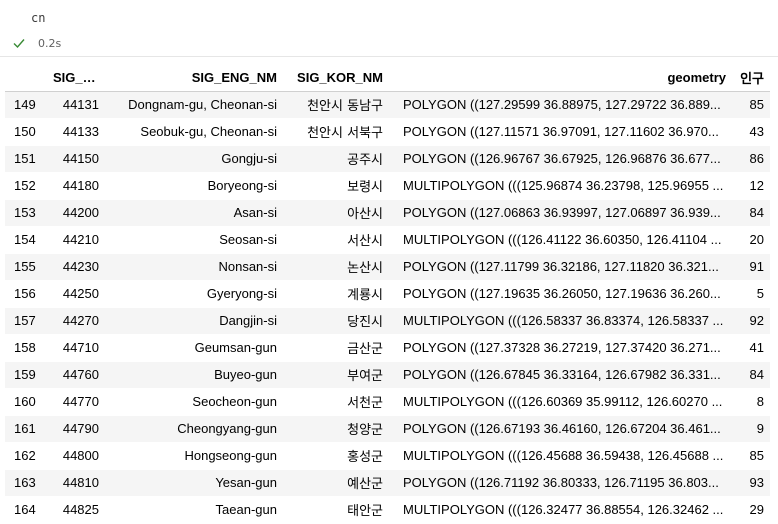  Describe the element at coordinates (194, 483) in the screenshot. I see `cell-sig-eng-nm: Yesan-gun` at that location.